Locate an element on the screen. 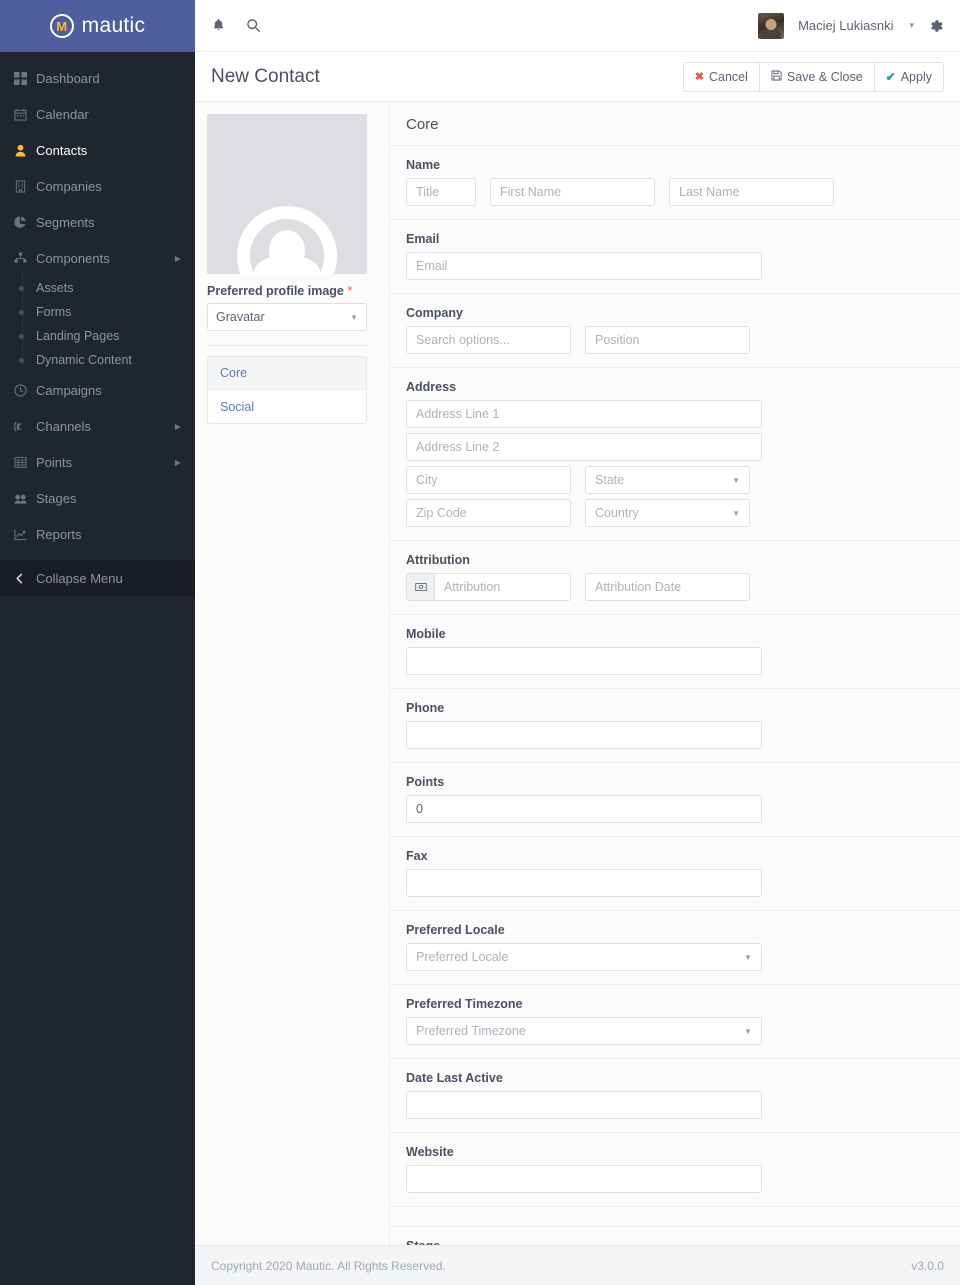 The image size is (960, 1285). dashboard-icon is located at coordinates (25, 78).